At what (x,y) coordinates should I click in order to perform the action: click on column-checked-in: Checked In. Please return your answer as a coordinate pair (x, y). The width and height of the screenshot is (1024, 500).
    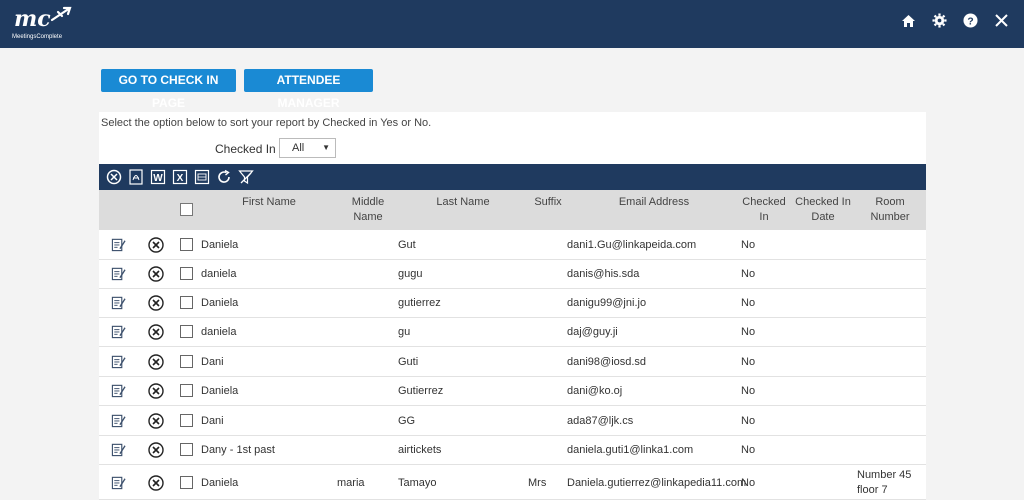
    Looking at the image, I should click on (764, 210).